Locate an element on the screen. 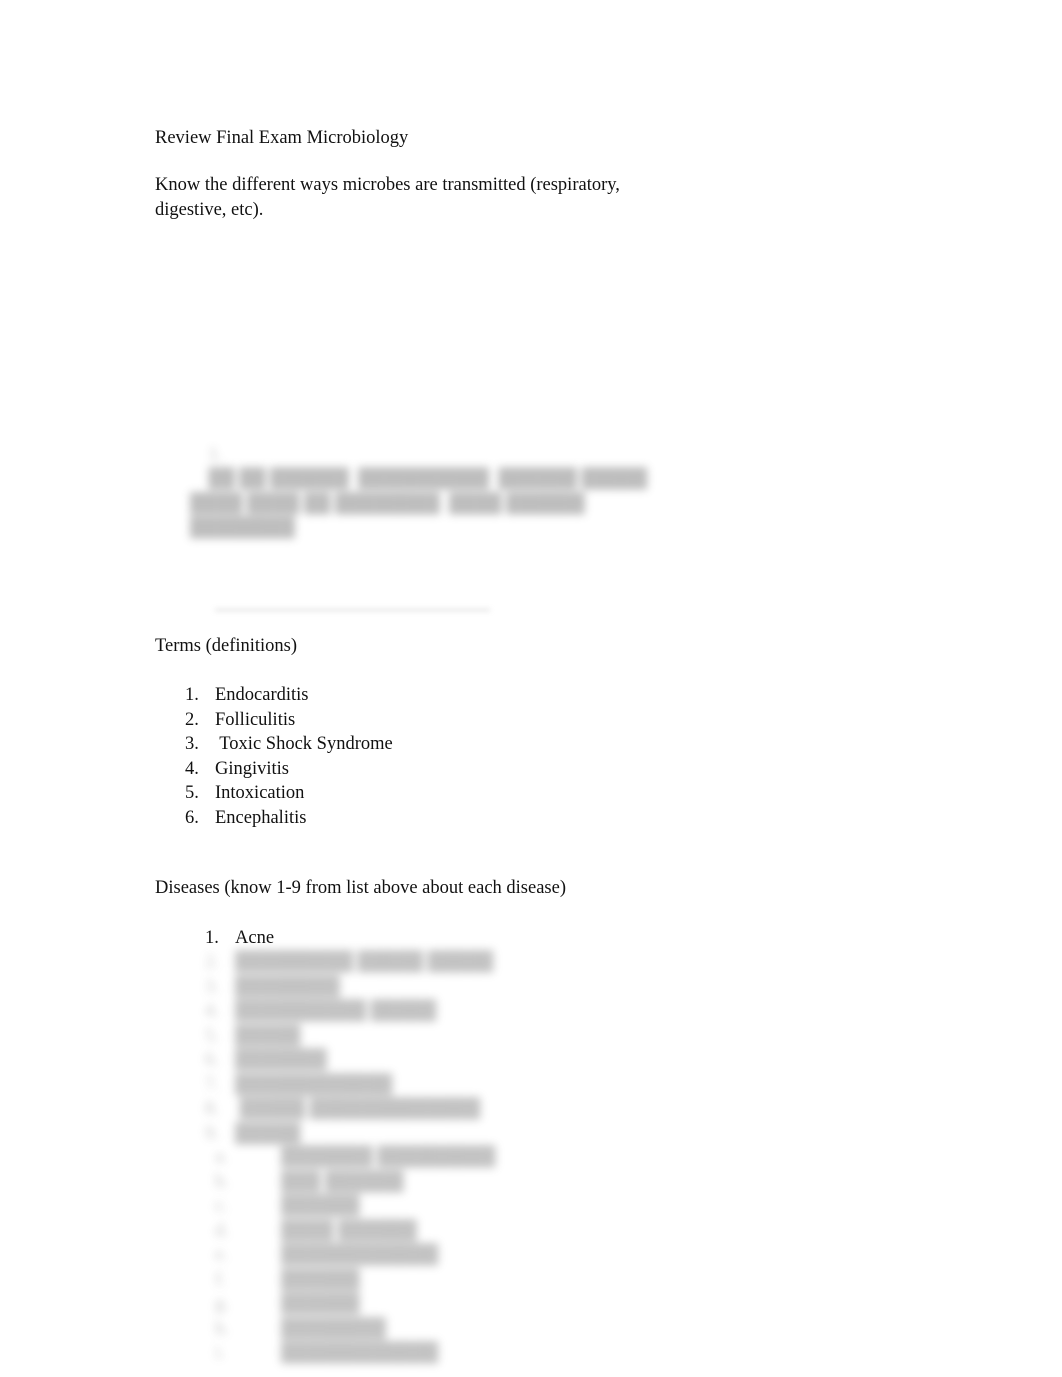 This screenshot has height=1377, width=1062. redacted-list-item: 5. █████ is located at coordinates (349, 1036).